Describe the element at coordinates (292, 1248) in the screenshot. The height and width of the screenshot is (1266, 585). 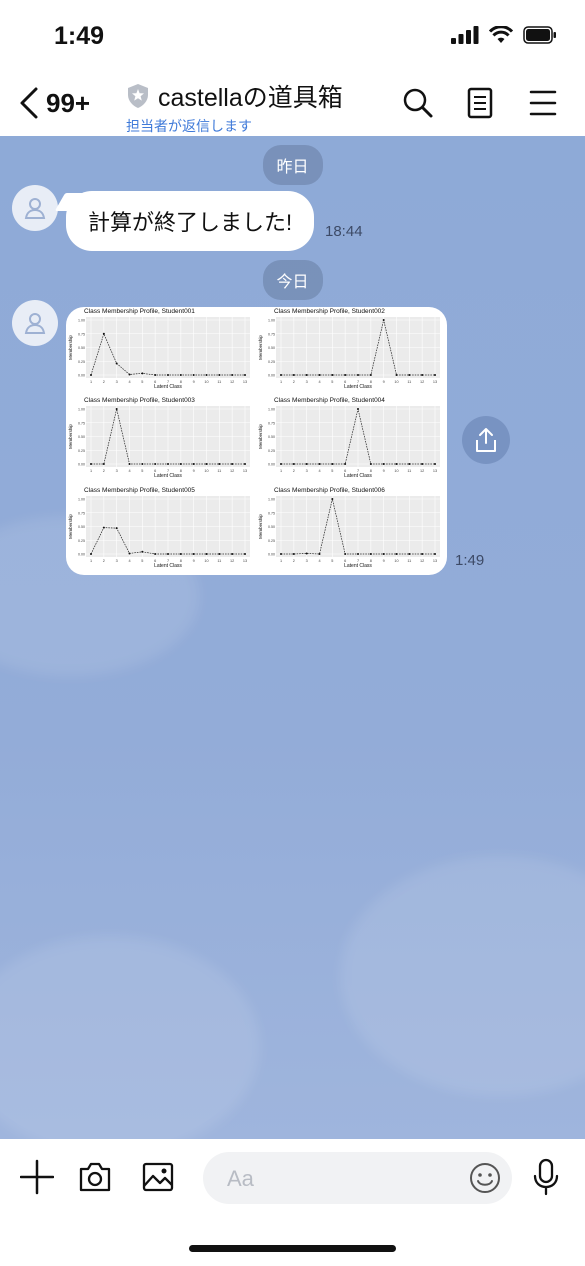
I see `home-indicator` at that location.